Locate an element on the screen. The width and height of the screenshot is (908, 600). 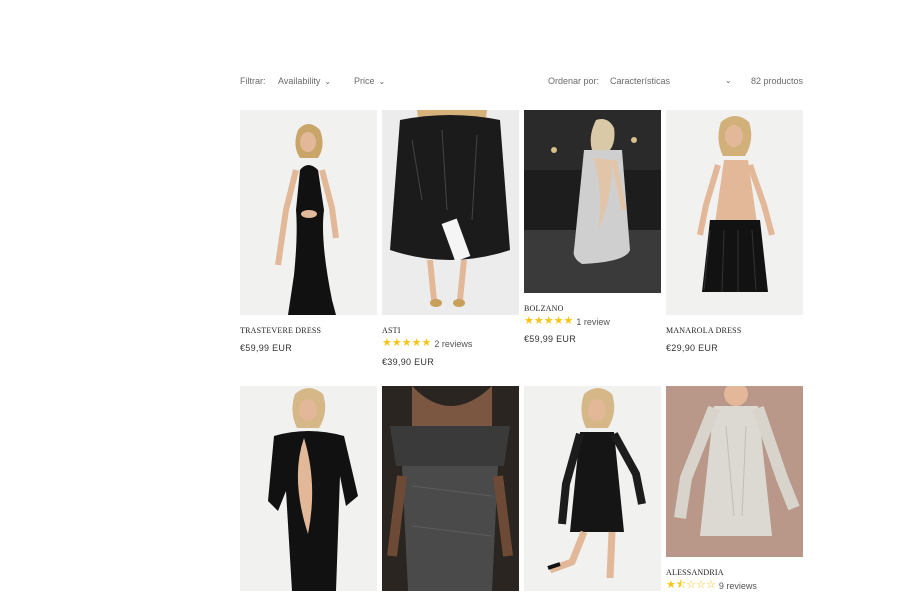
sort-select-value: Características is located at coordinates (640, 81).